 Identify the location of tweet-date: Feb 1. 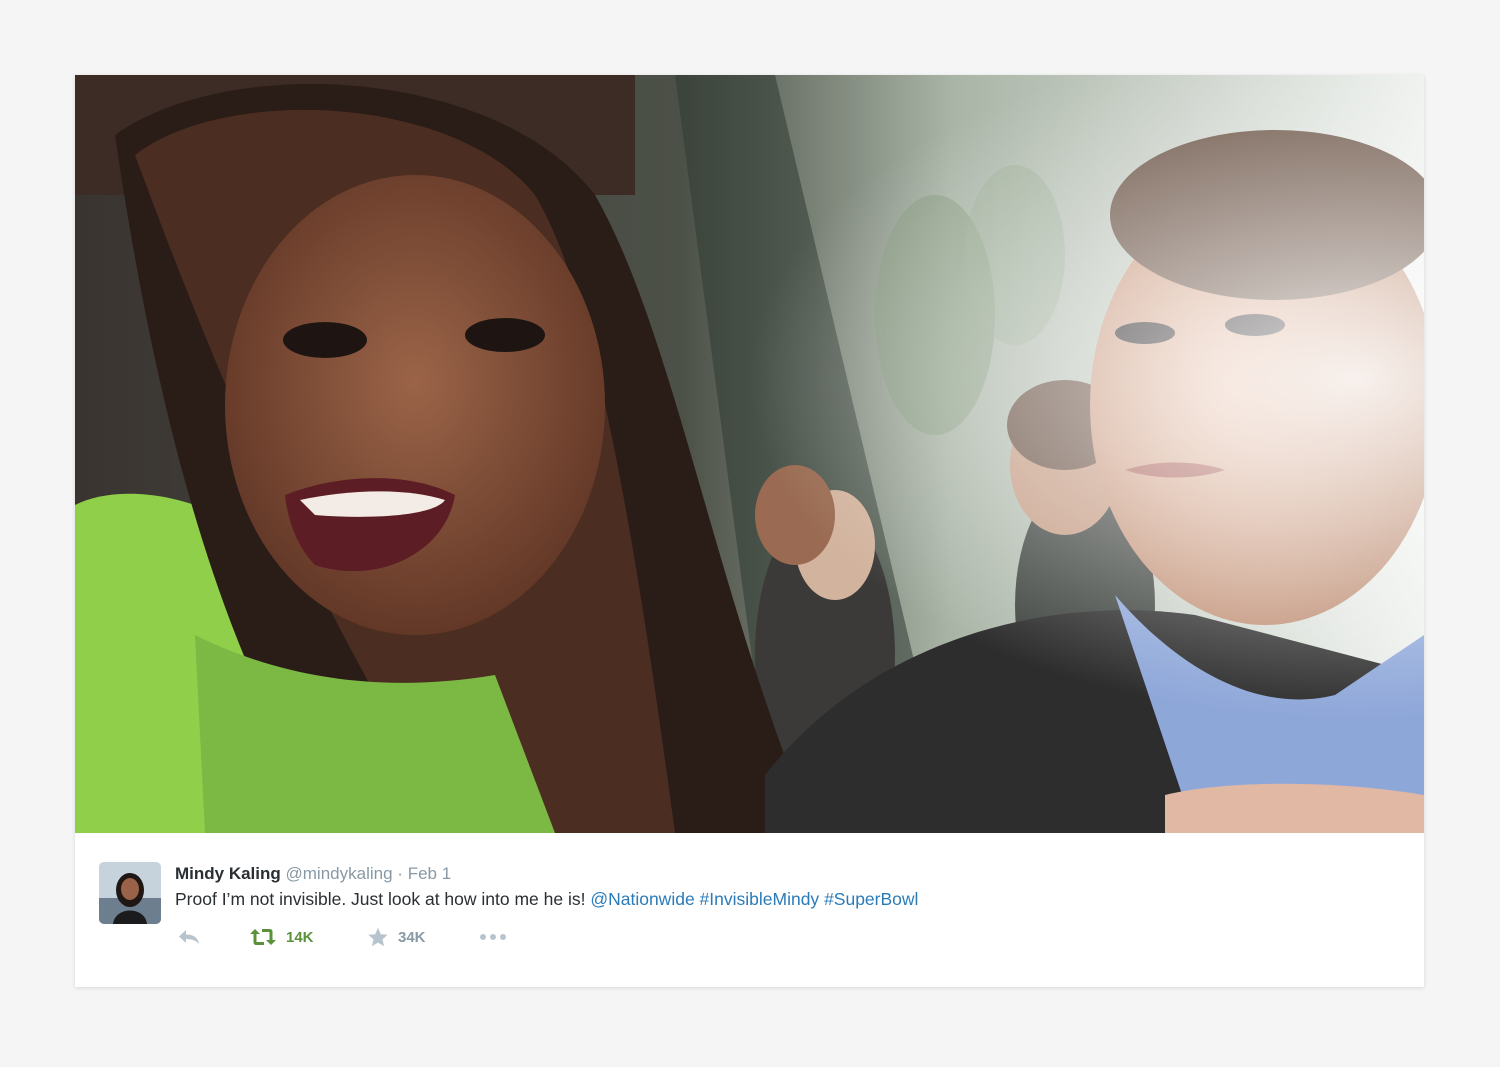
(429, 873).